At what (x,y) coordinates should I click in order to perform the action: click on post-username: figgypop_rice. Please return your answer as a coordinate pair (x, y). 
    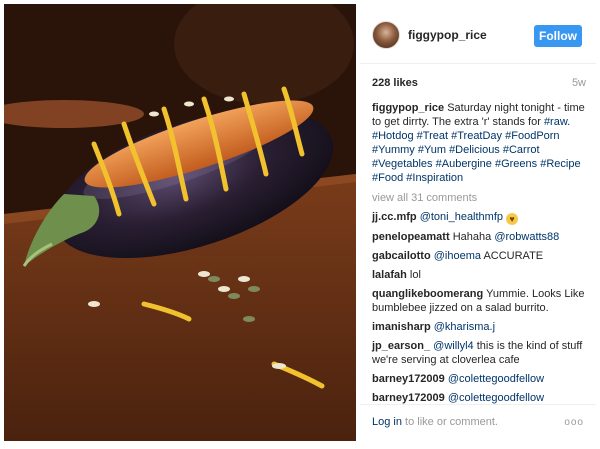
    Looking at the image, I should click on (447, 35).